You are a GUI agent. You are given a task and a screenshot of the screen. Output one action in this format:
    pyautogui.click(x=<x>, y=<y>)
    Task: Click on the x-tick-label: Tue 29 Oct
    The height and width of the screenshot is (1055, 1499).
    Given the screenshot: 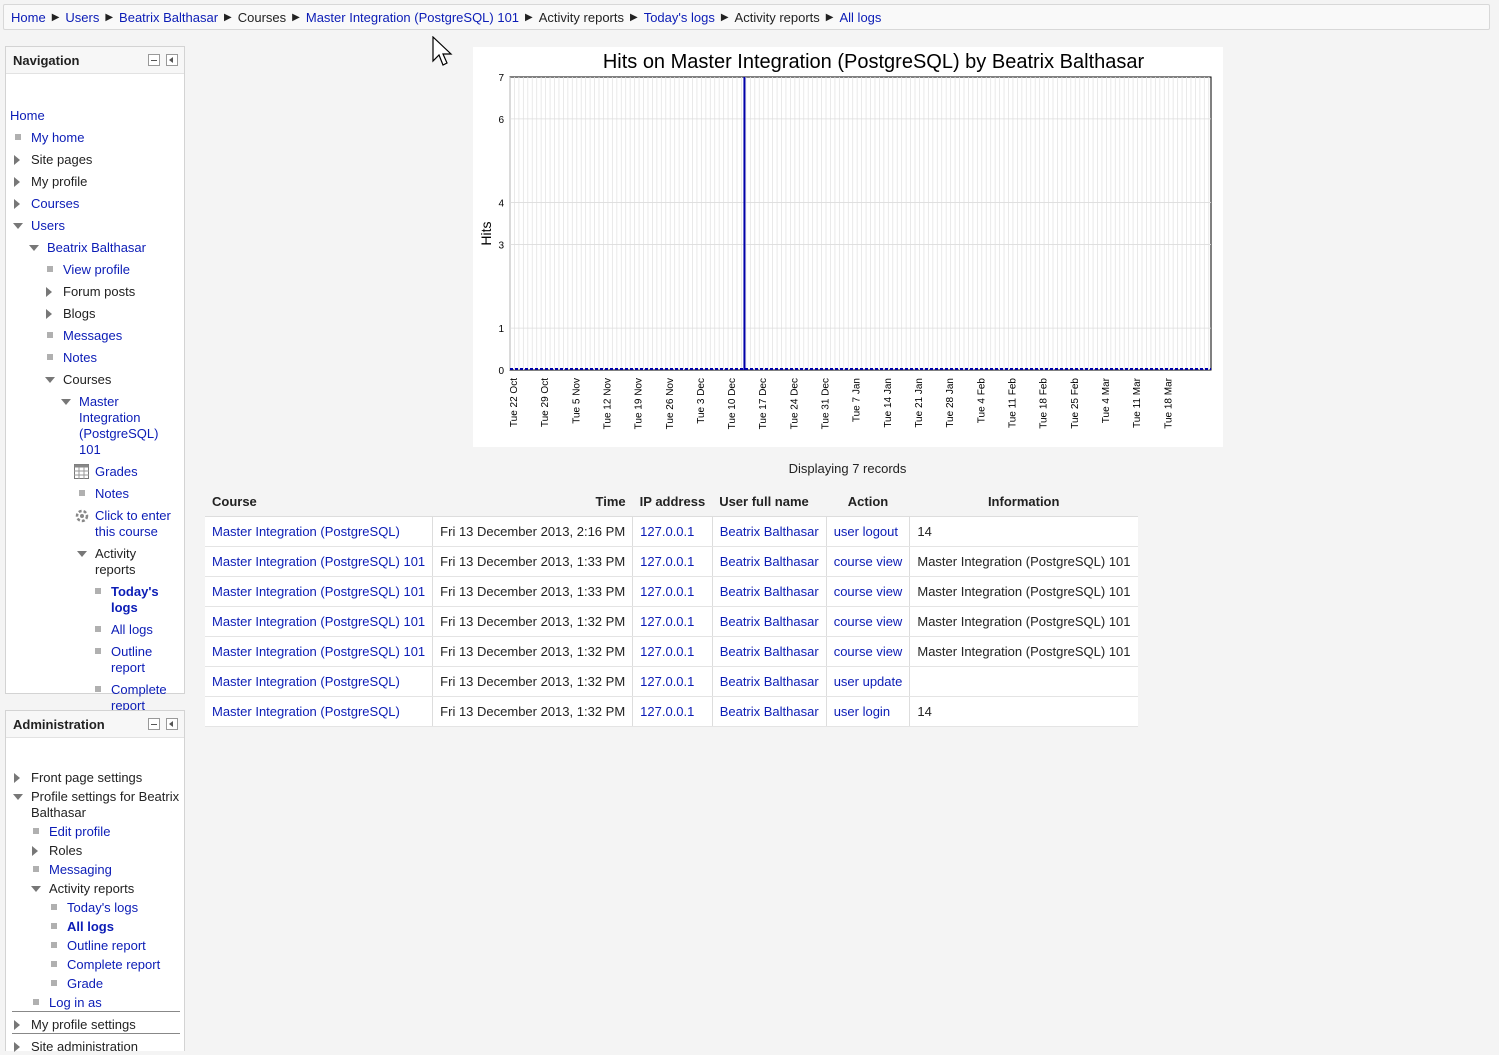 What is the action you would take?
    pyautogui.click(x=545, y=402)
    